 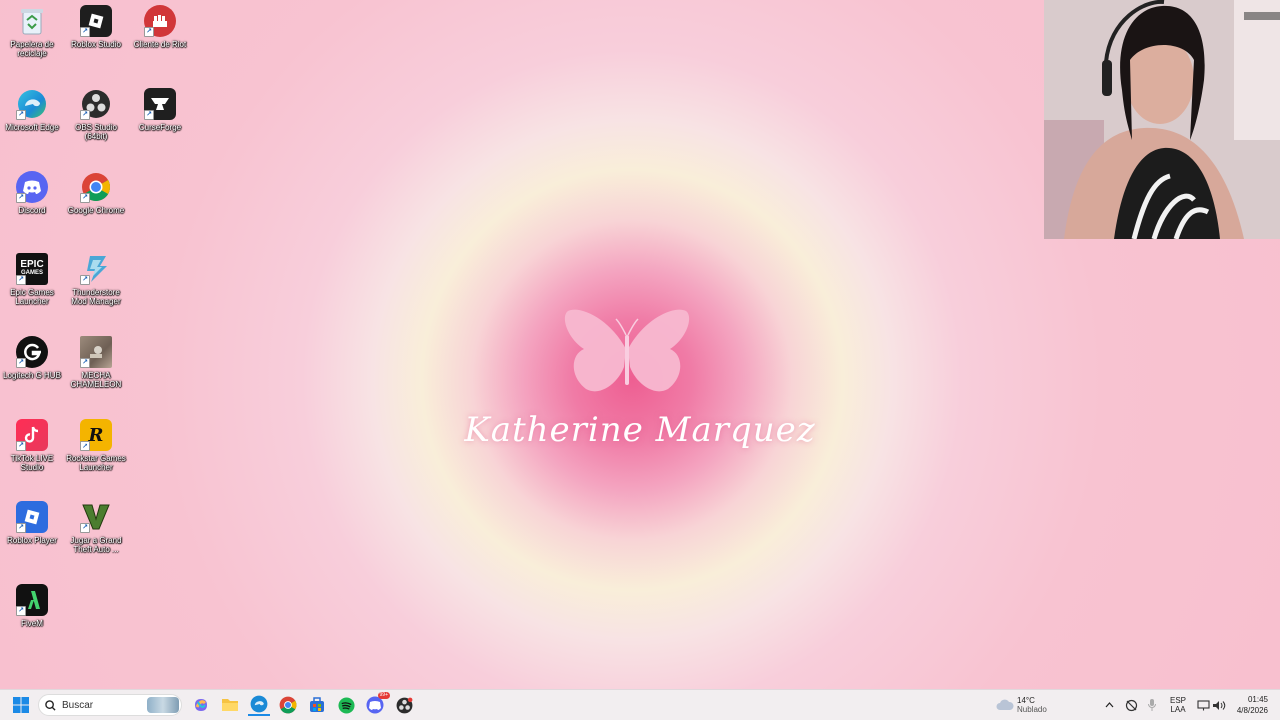 I want to click on desktop-icon-obs: ↗ OBS Studio (64bit), so click(x=96, y=114).